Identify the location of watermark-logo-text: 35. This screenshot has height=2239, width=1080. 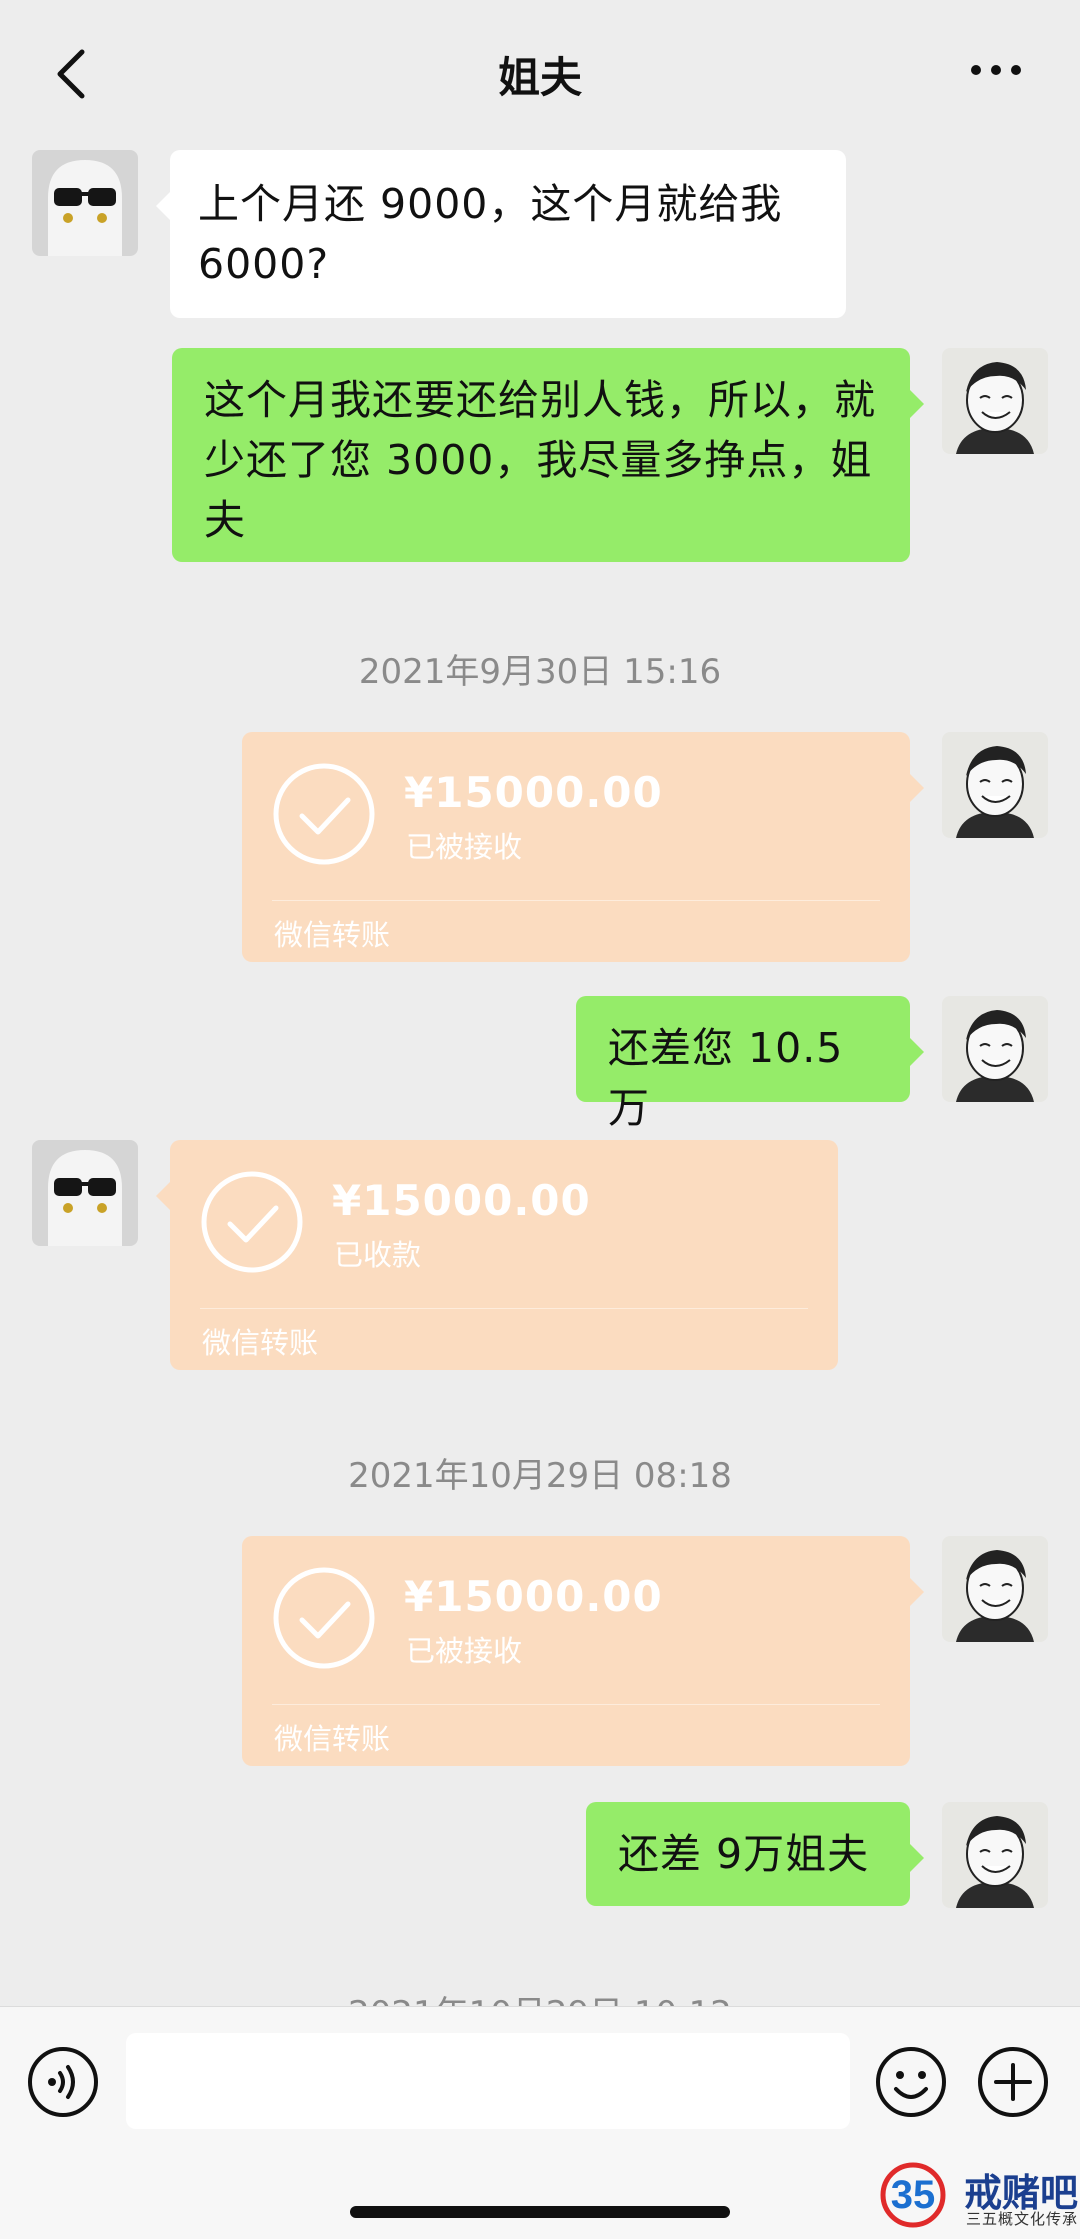
(913, 2195).